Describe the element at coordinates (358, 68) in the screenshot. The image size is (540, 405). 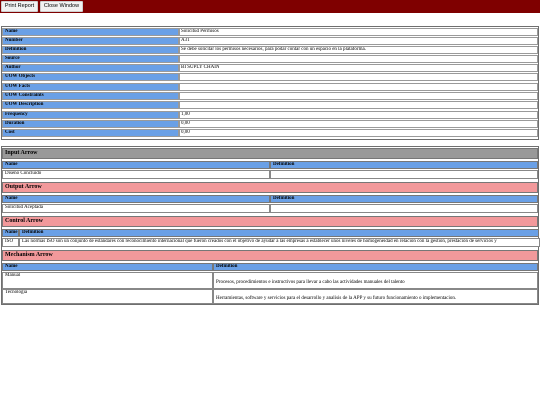
I see `property-value-author: BI SUPLY CHAIN` at that location.